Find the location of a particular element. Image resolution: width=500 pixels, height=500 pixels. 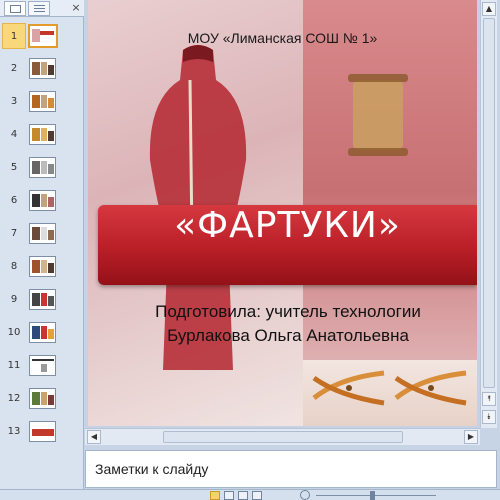

slide-thumbnail-6: 6 is located at coordinates (42, 202).